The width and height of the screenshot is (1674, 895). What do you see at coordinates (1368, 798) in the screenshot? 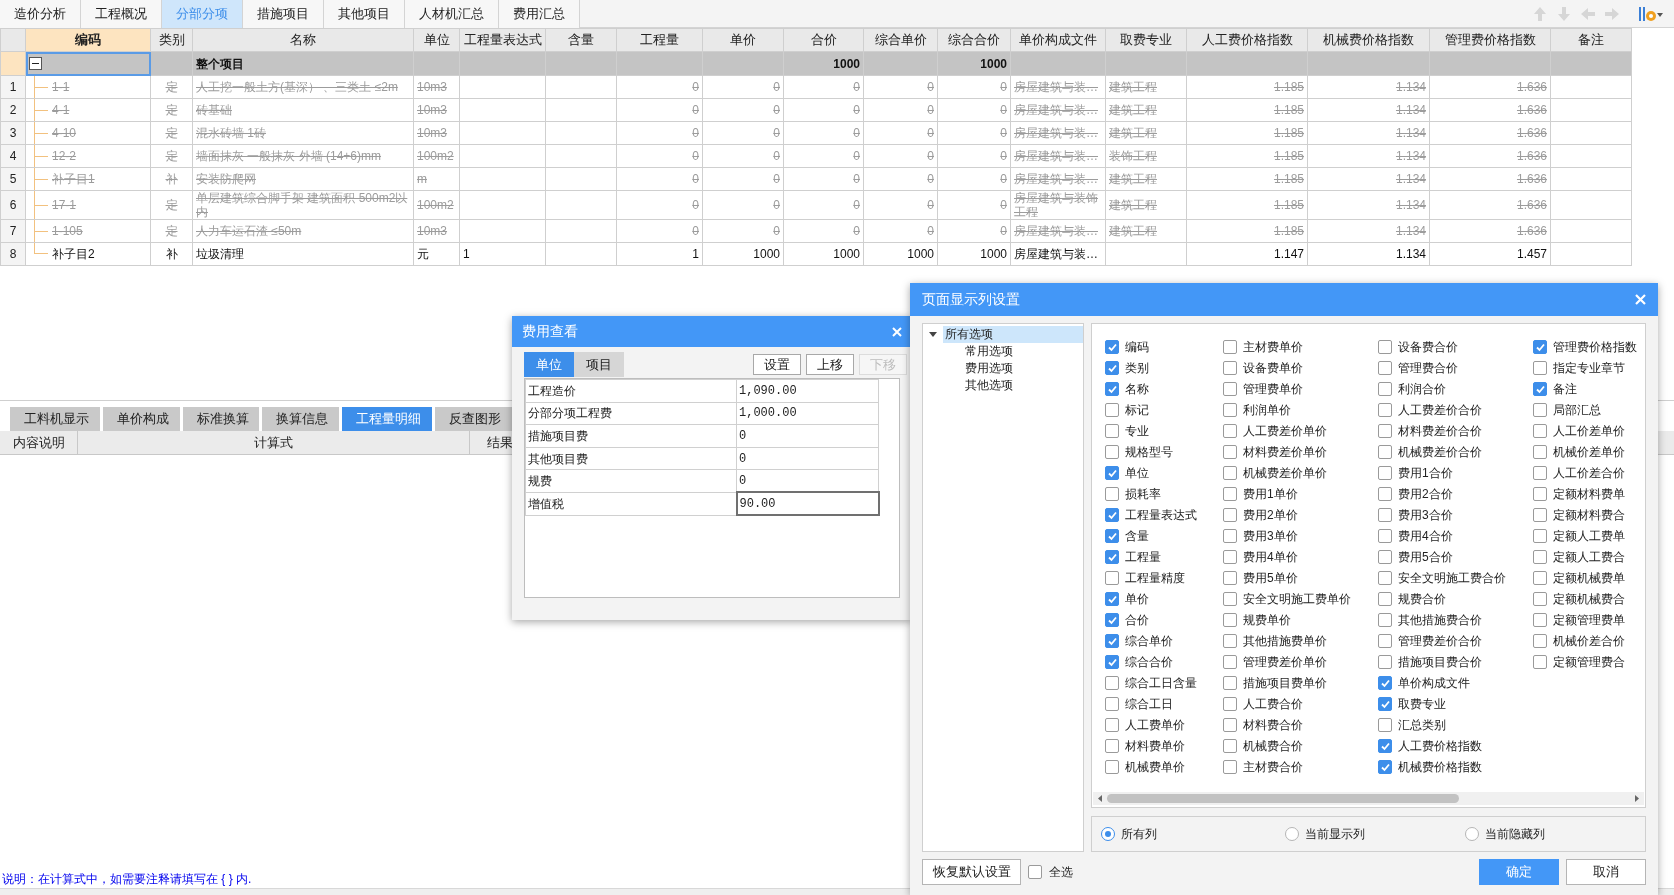
I see `horizontal-scrollbar` at bounding box center [1368, 798].